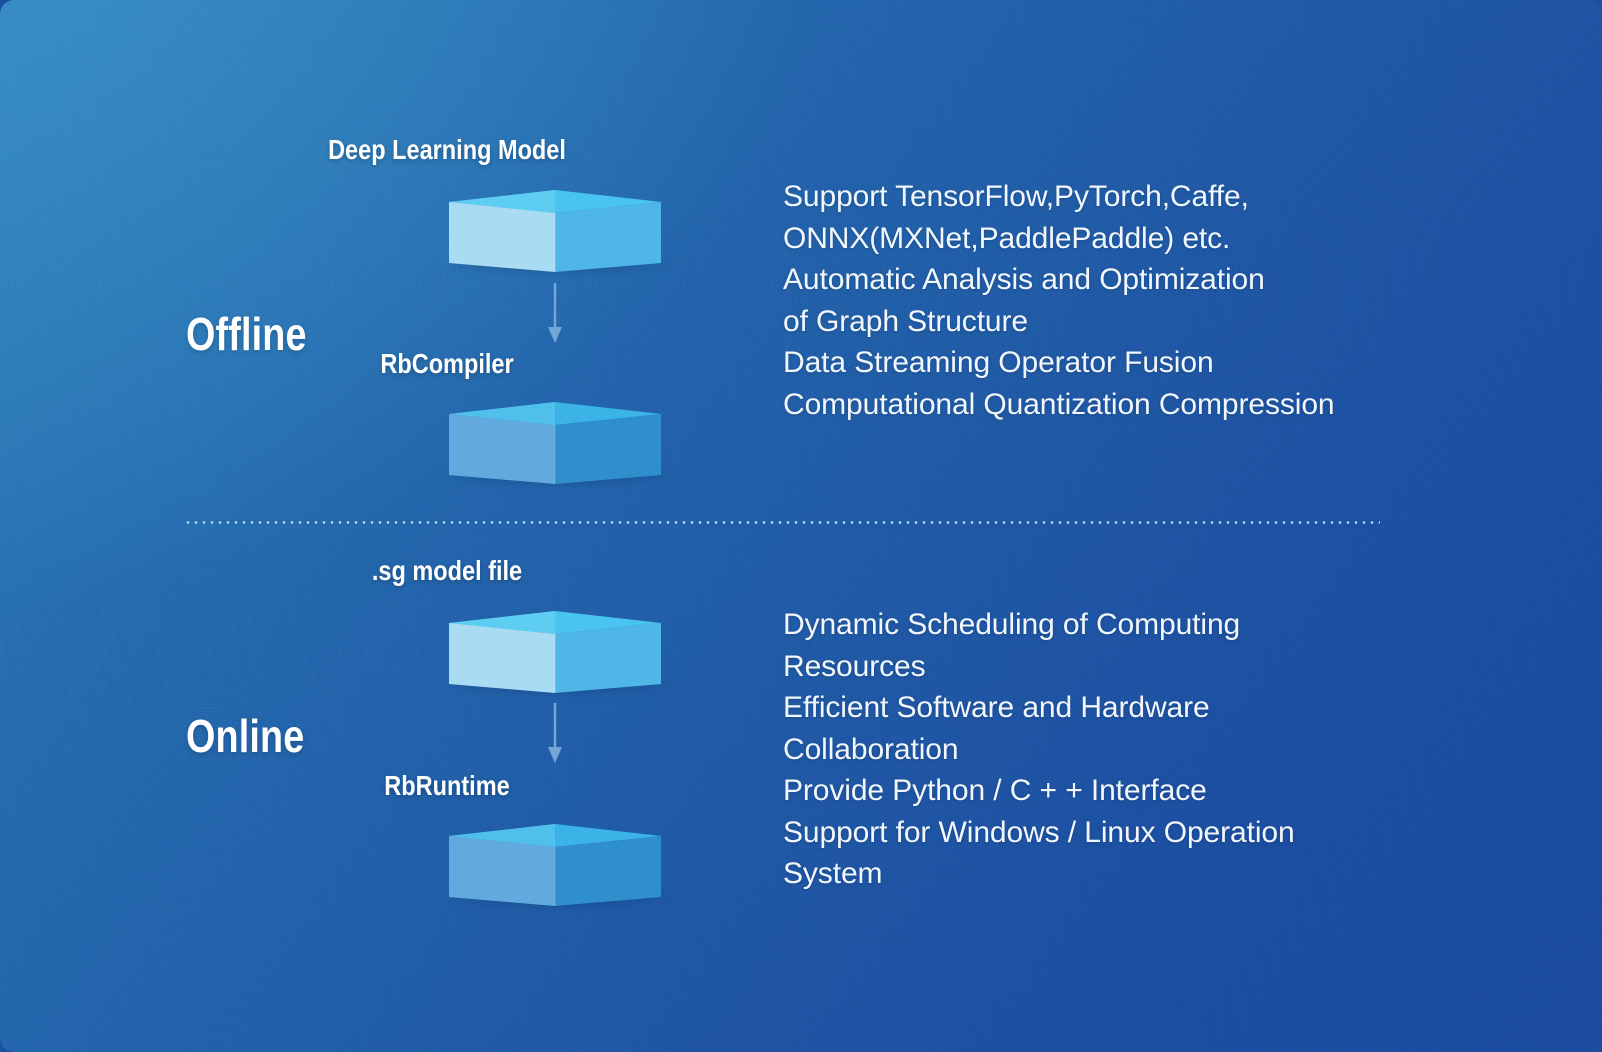  What do you see at coordinates (246, 334) in the screenshot?
I see `stage-label-offline: Offline` at bounding box center [246, 334].